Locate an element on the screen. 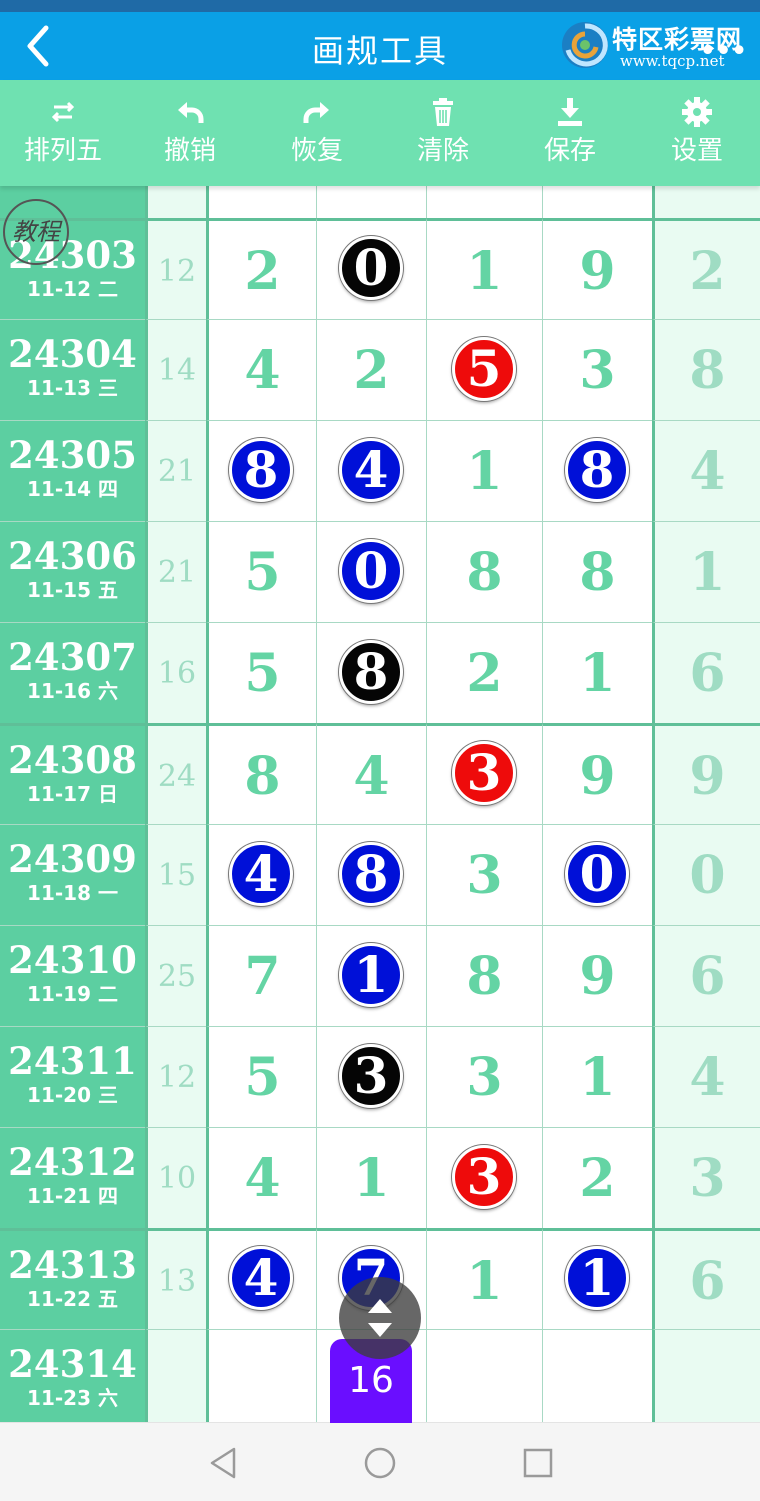 This screenshot has width=760, height=1501. issue-number: 24310 is located at coordinates (72, 960).